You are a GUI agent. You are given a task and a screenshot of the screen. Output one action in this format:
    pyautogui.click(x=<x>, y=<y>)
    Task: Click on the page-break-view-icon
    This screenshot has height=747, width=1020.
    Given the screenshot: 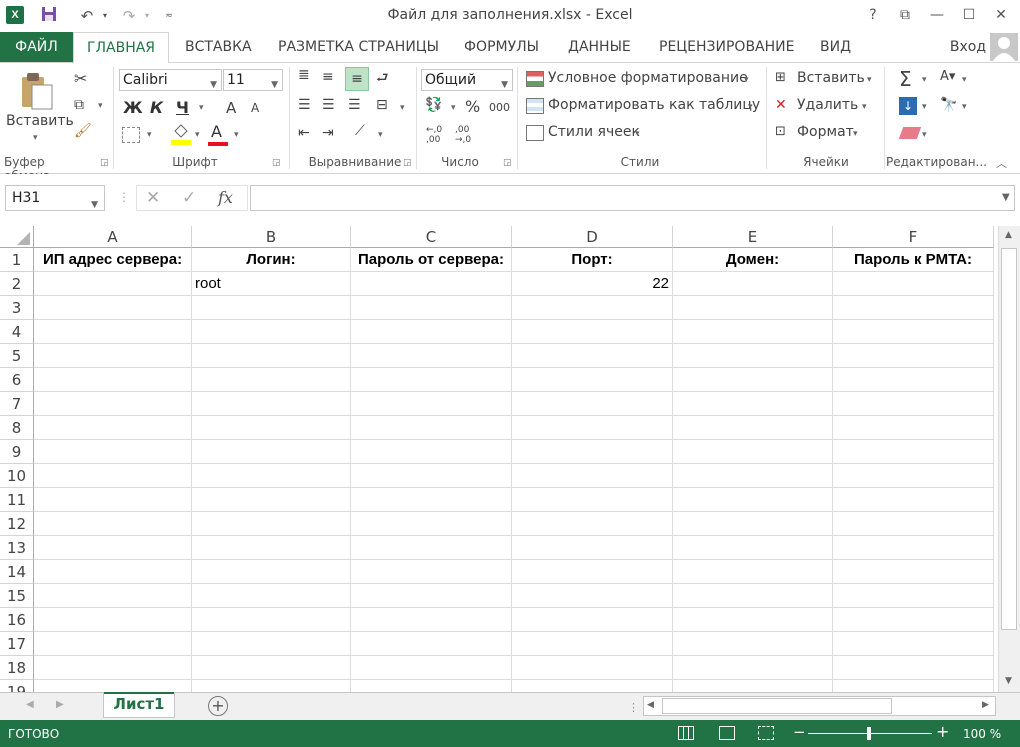 What is the action you would take?
    pyautogui.click(x=766, y=733)
    